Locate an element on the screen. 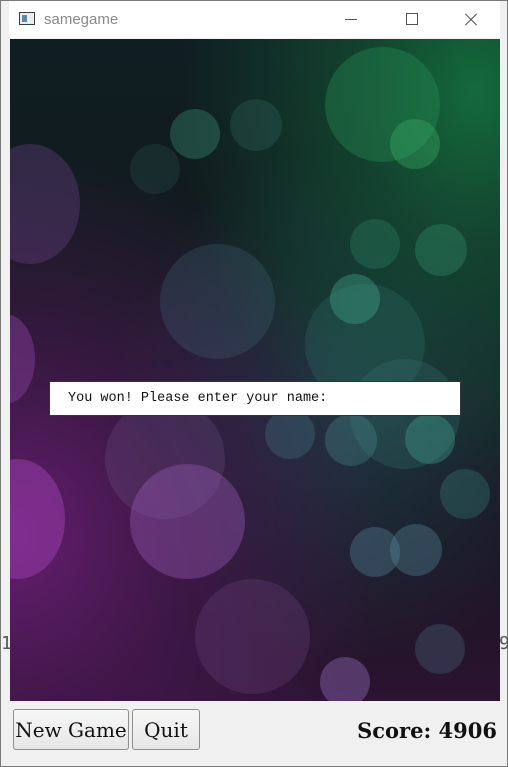 This screenshot has height=767, width=508. maximize-icon is located at coordinates (412, 19).